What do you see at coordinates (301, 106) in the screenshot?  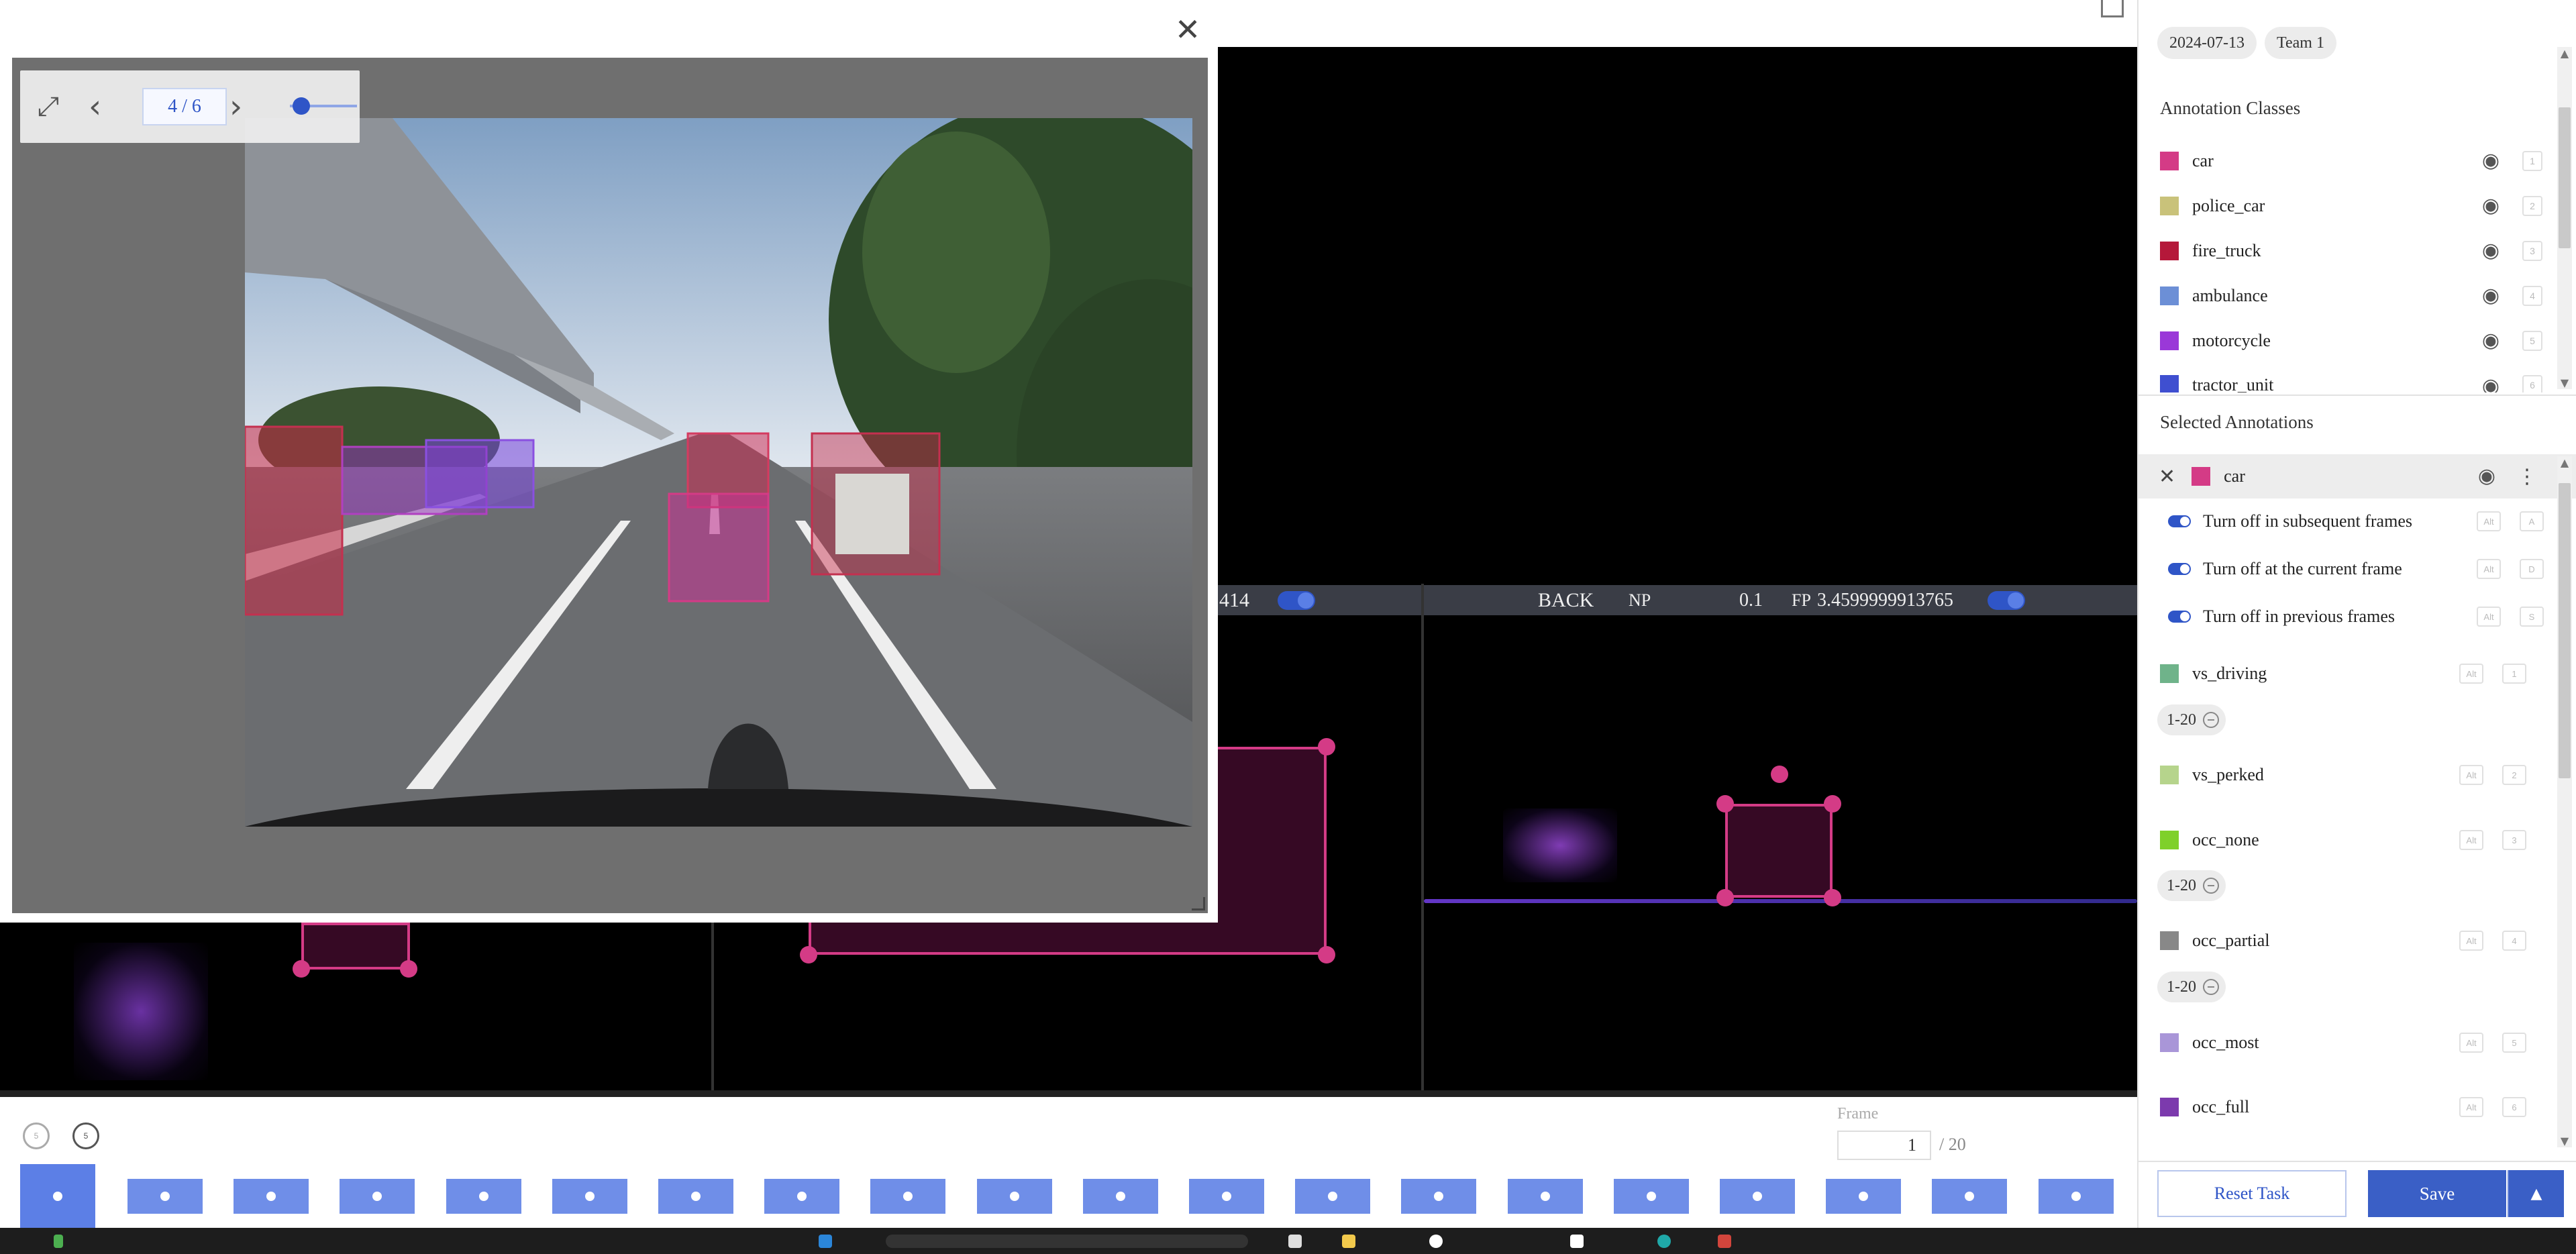 I see `zoom-slider-knob` at bounding box center [301, 106].